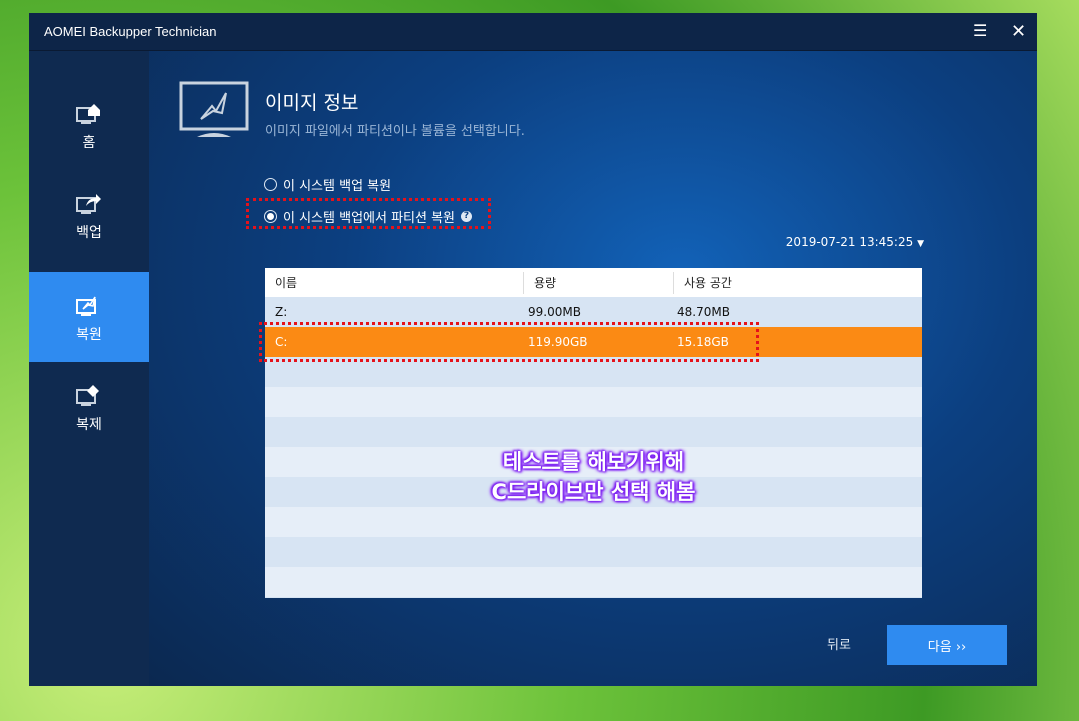 The height and width of the screenshot is (721, 1079). Describe the element at coordinates (593, 492) in the screenshot. I see `annotation-line2: C드라이브만 선택 해봄` at that location.